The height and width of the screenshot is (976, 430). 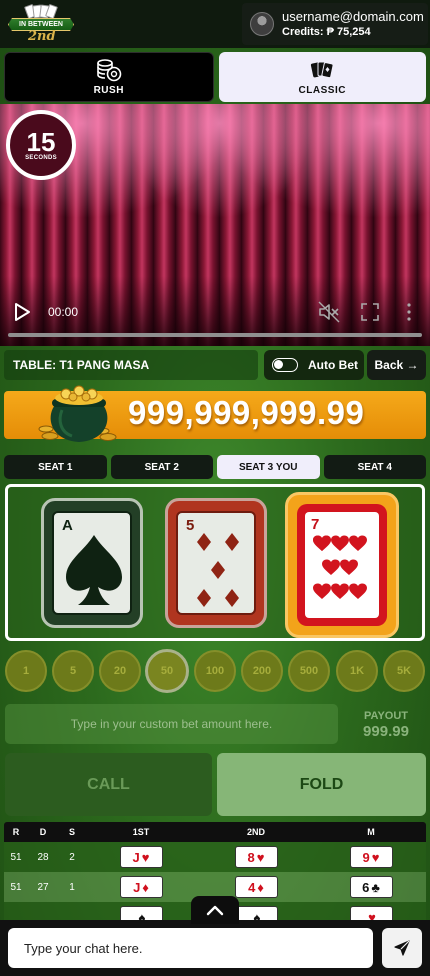 I want to click on chip-1k: 1K, so click(x=357, y=671).